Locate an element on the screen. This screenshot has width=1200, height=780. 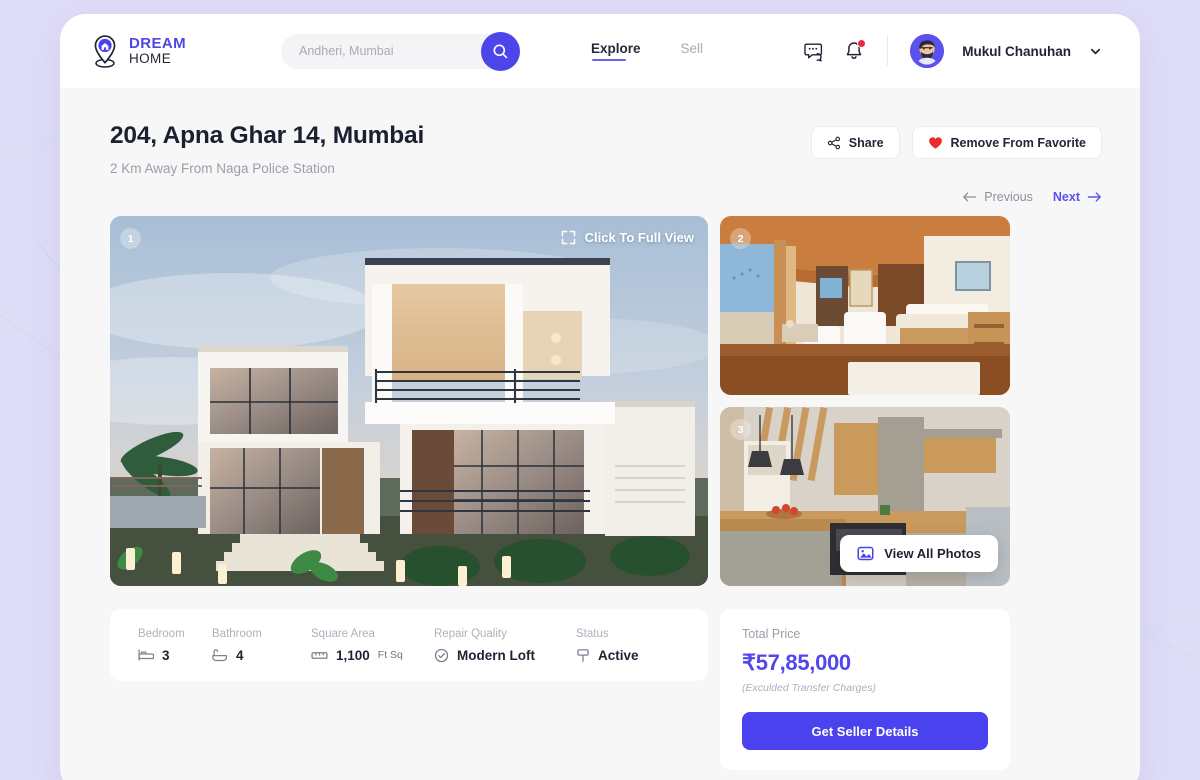
remove-favorite-button: Remove From Favorite is located at coordinates (1006, 142).